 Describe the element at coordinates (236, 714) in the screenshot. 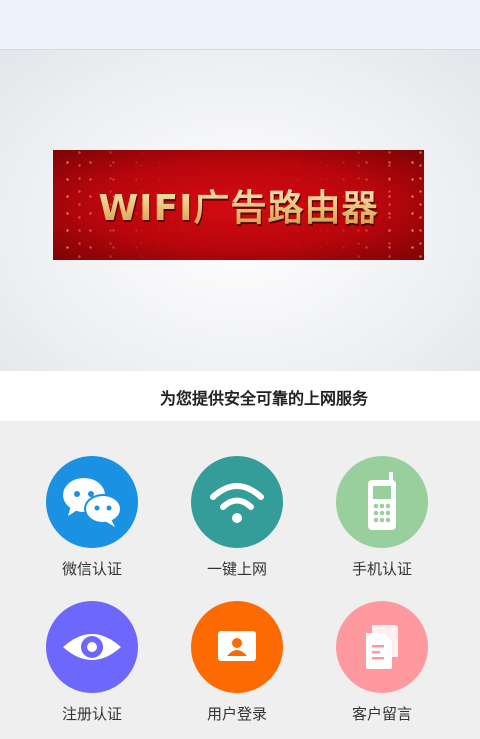

I see `menu-item-label: 用户登录` at that location.